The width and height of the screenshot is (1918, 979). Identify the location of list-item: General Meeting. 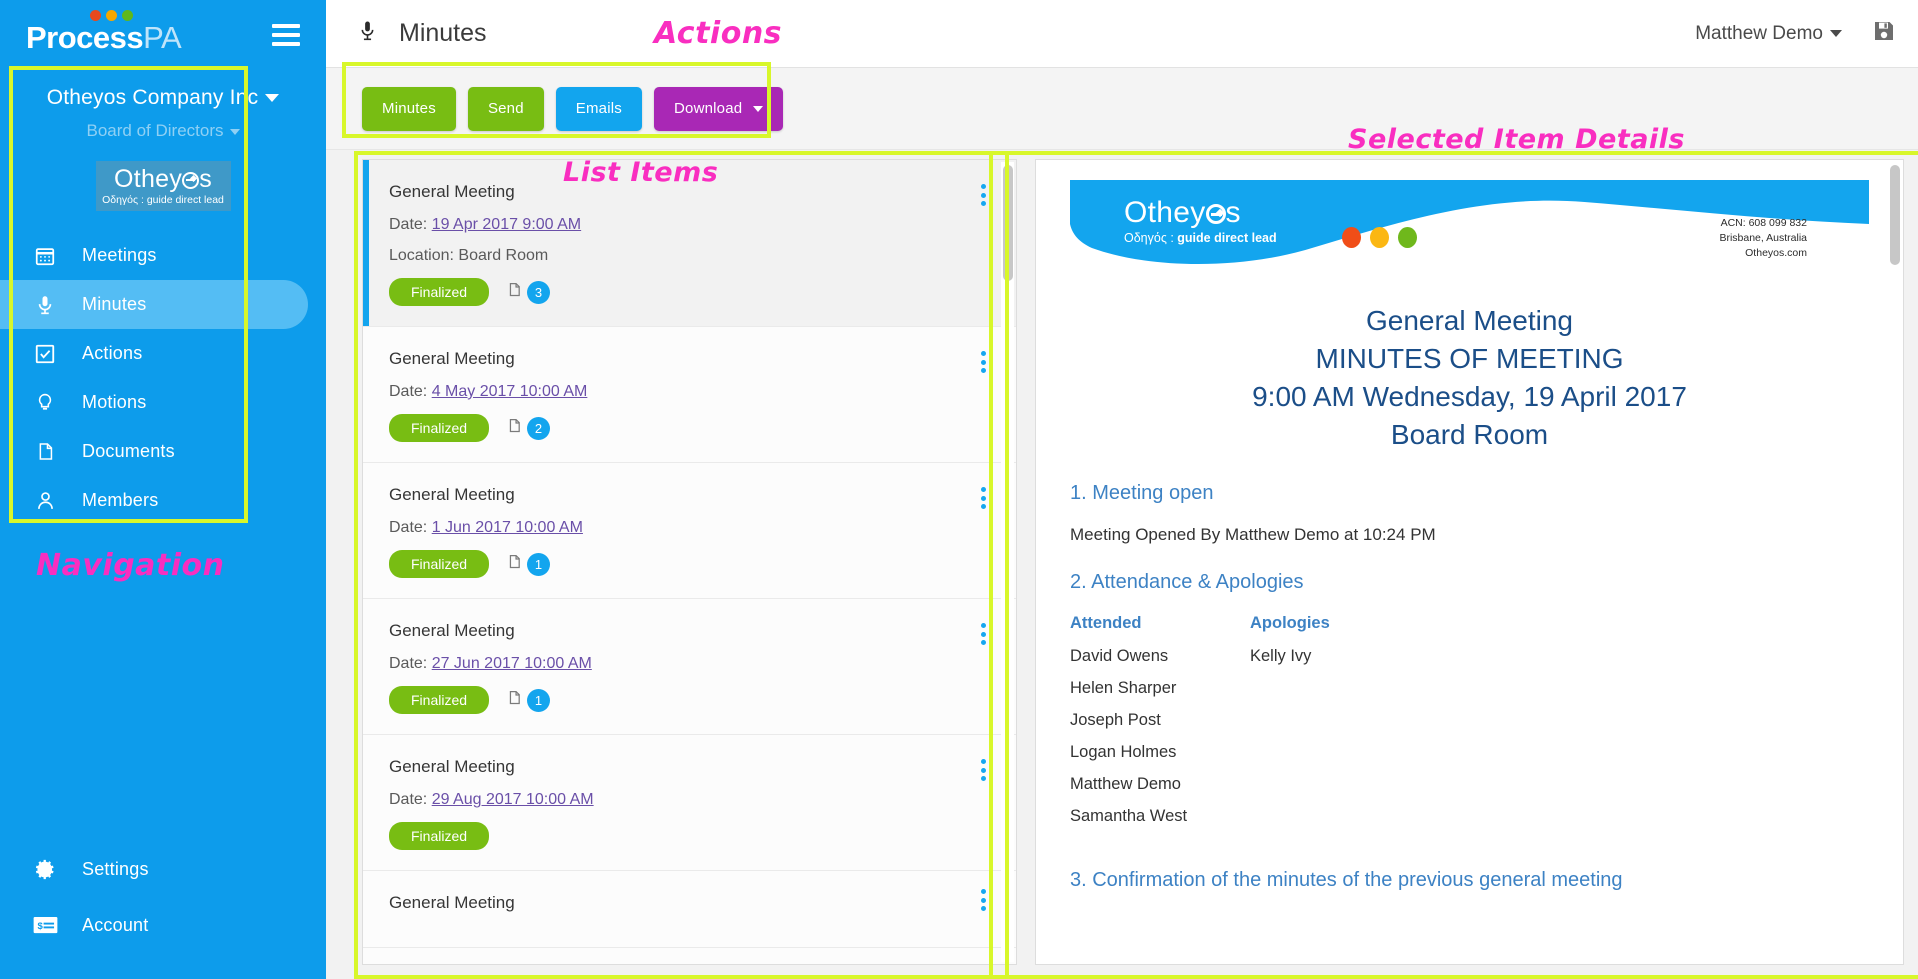
(689, 909).